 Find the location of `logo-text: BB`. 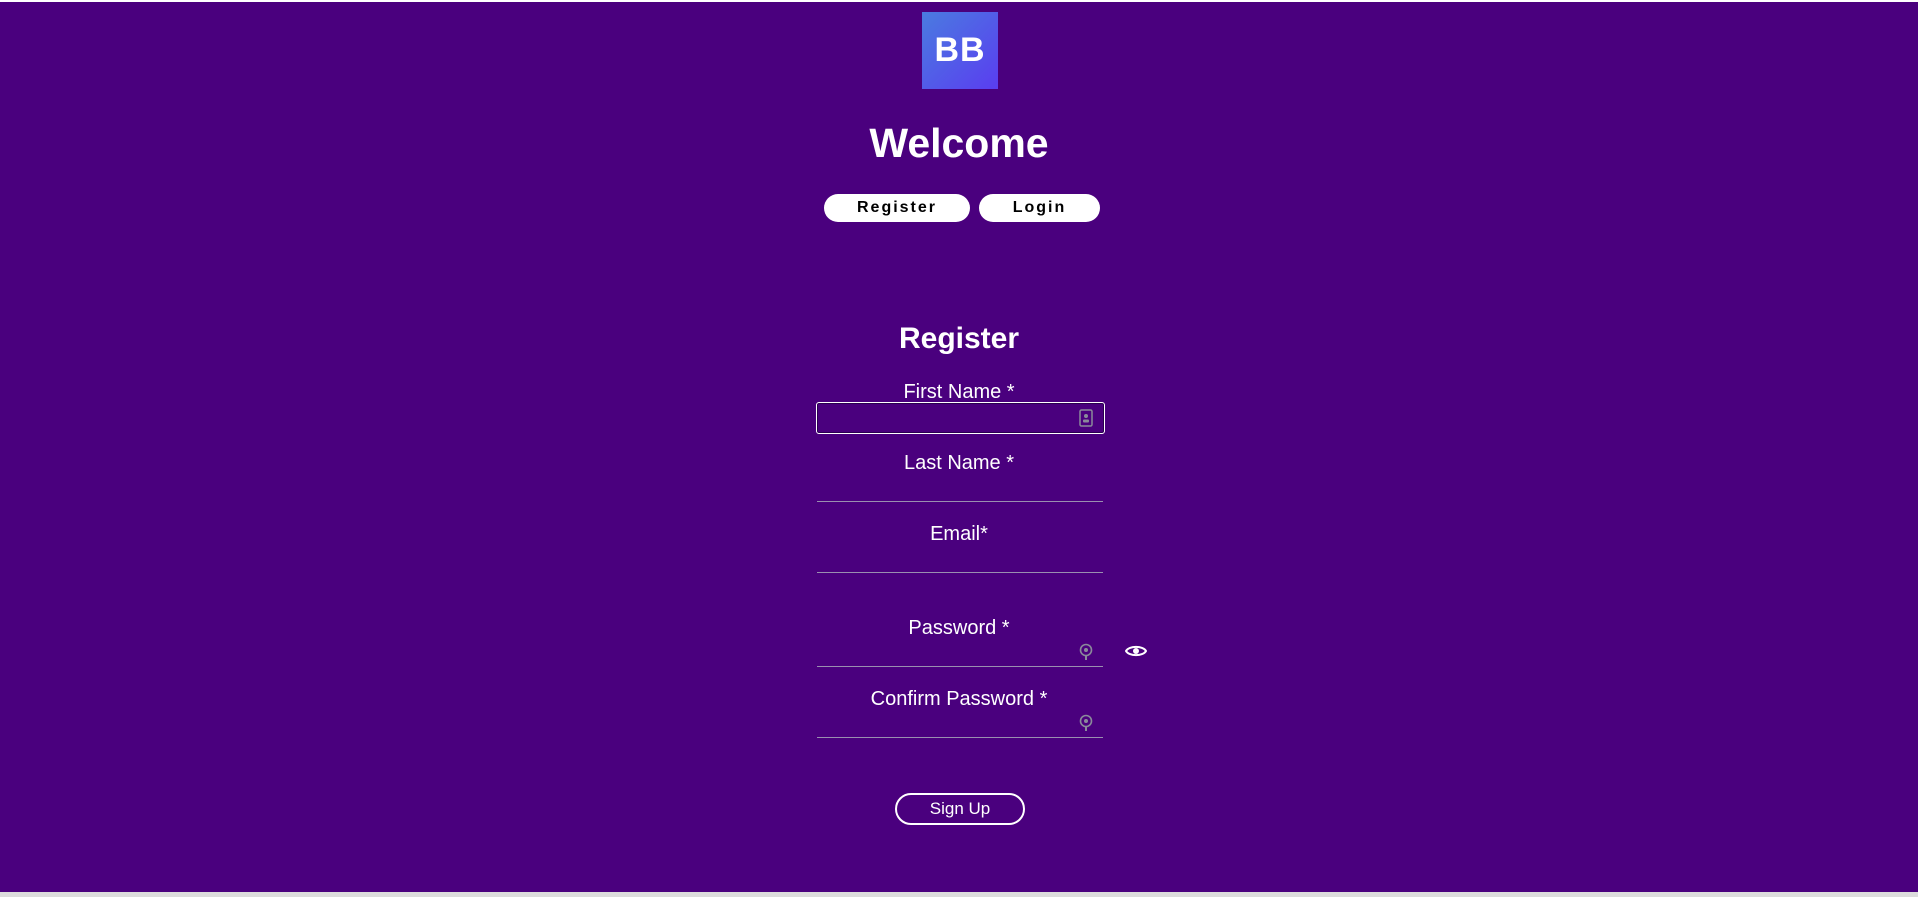

logo-text: BB is located at coordinates (960, 50).